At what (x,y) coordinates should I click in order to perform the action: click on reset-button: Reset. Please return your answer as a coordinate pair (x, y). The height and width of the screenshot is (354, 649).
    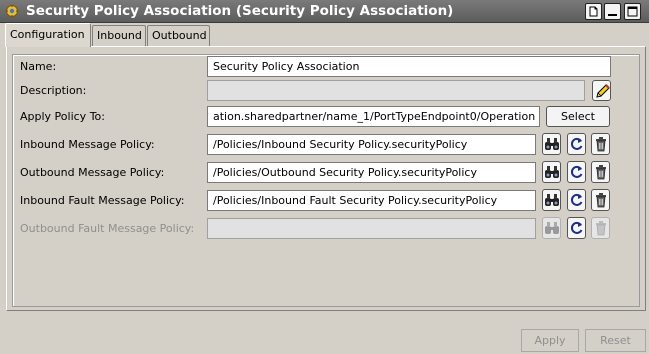
    Looking at the image, I should click on (615, 340).